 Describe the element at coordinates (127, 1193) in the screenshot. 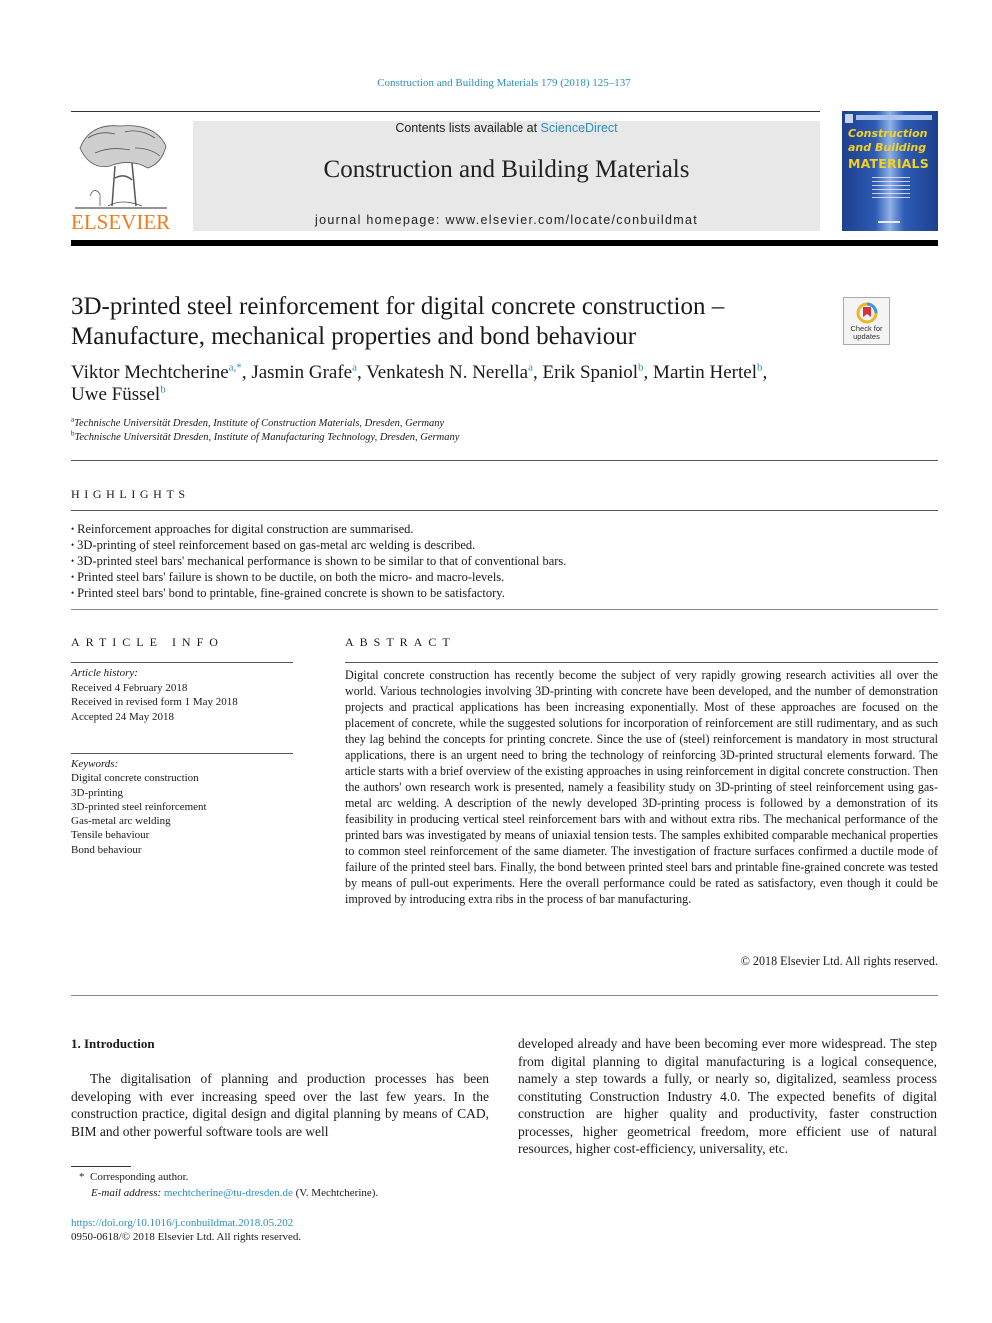

I see `email-label: E-mail address:` at that location.